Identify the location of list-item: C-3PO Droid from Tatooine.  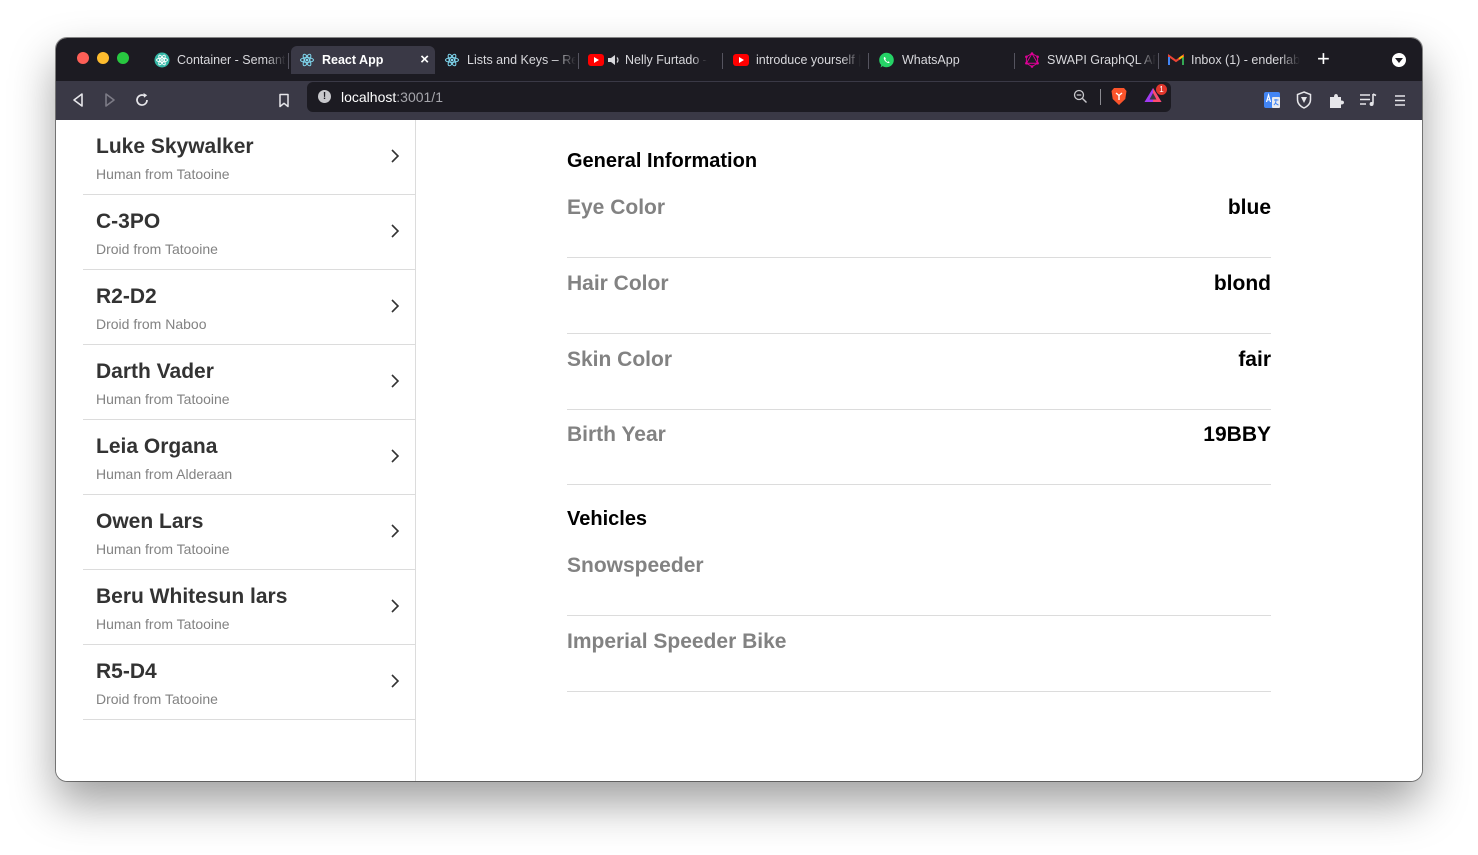
(249, 232).